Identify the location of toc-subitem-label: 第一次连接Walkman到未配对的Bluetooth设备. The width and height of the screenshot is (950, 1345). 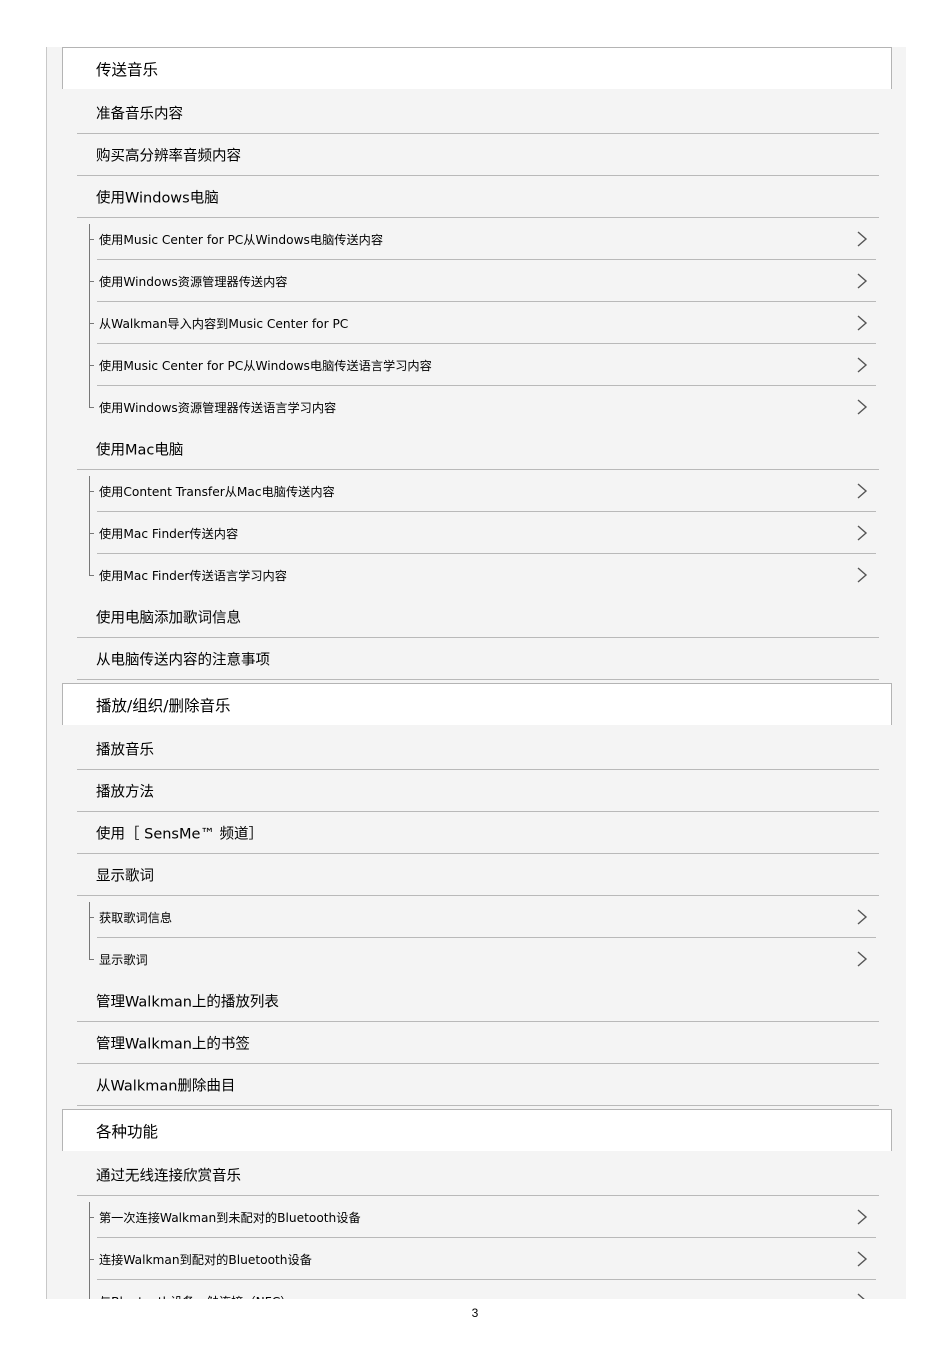
(230, 1218).